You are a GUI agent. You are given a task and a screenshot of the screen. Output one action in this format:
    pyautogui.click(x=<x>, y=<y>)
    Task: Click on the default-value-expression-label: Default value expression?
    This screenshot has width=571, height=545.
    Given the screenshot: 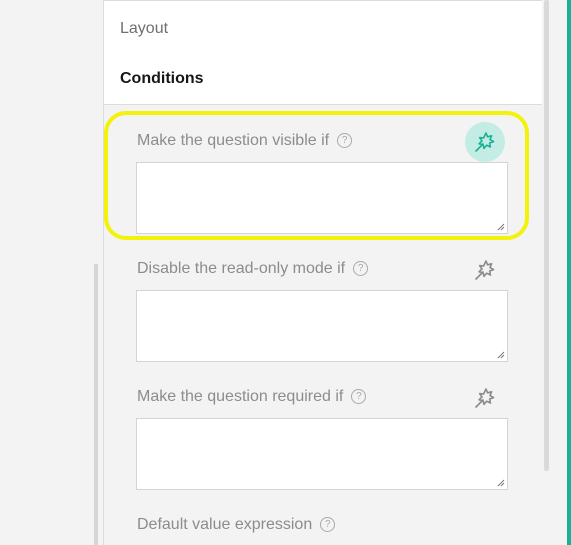 What is the action you would take?
    pyautogui.click(x=236, y=525)
    